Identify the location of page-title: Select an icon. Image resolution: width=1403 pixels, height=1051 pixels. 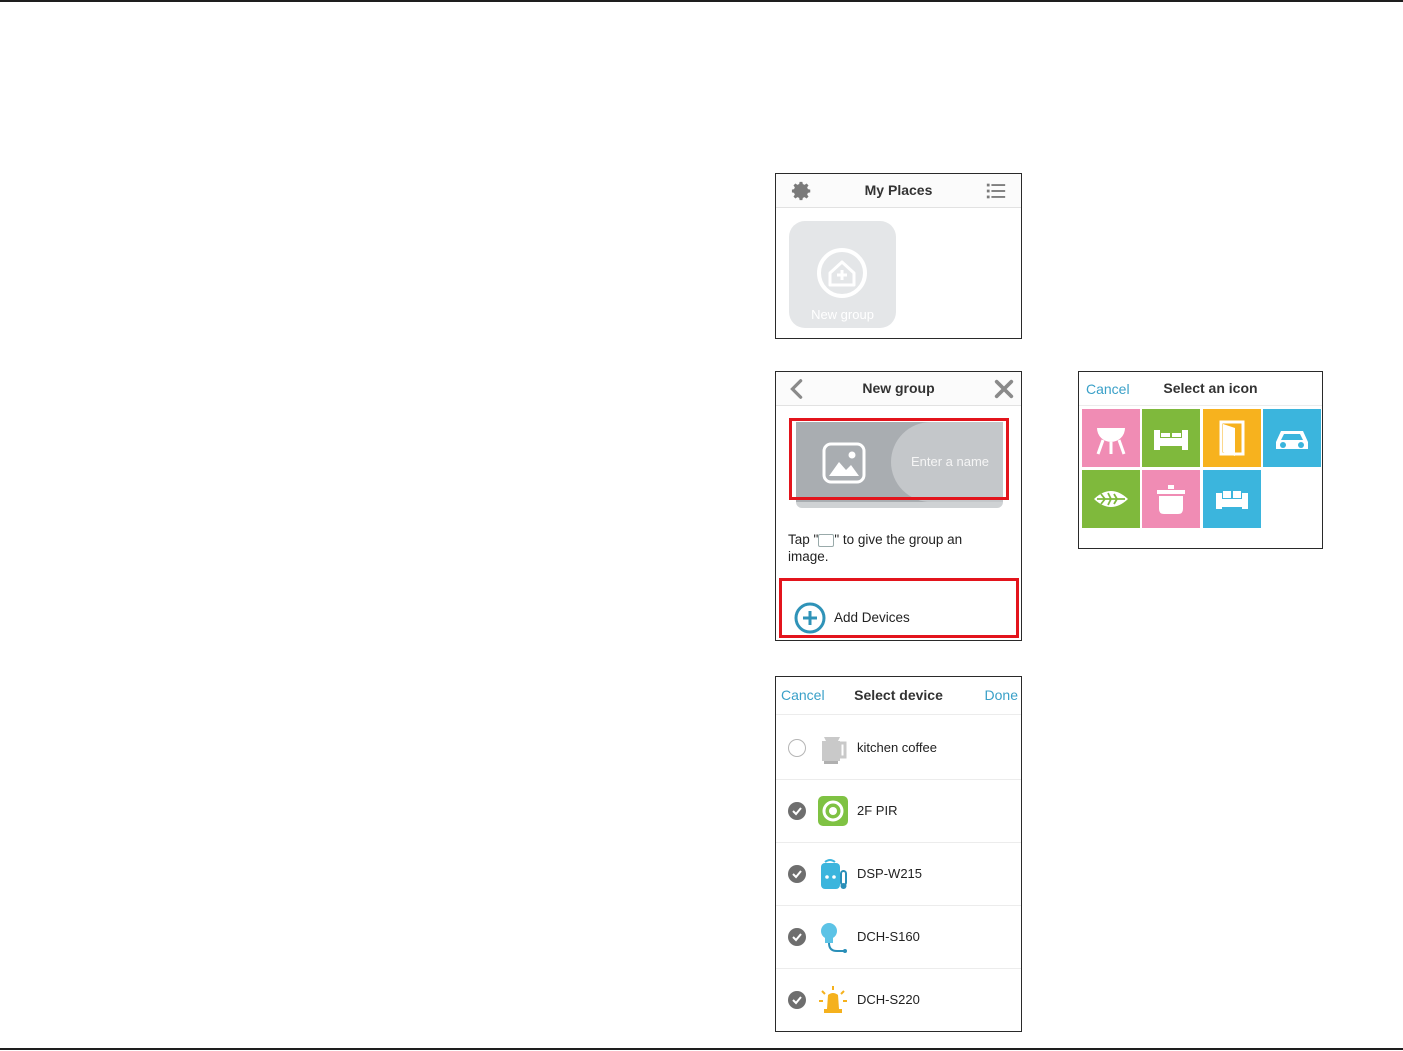
(1210, 388).